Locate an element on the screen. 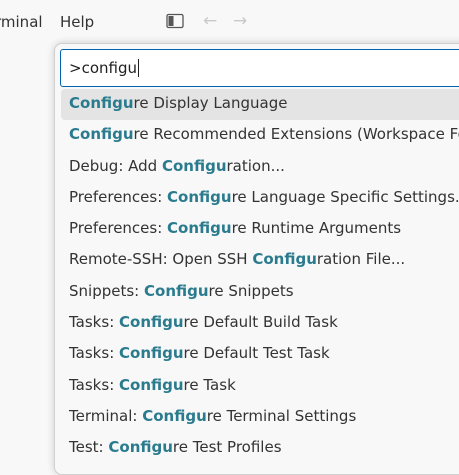 Image resolution: width=459 pixels, height=475 pixels. command-input-value: >configu is located at coordinates (103, 68).